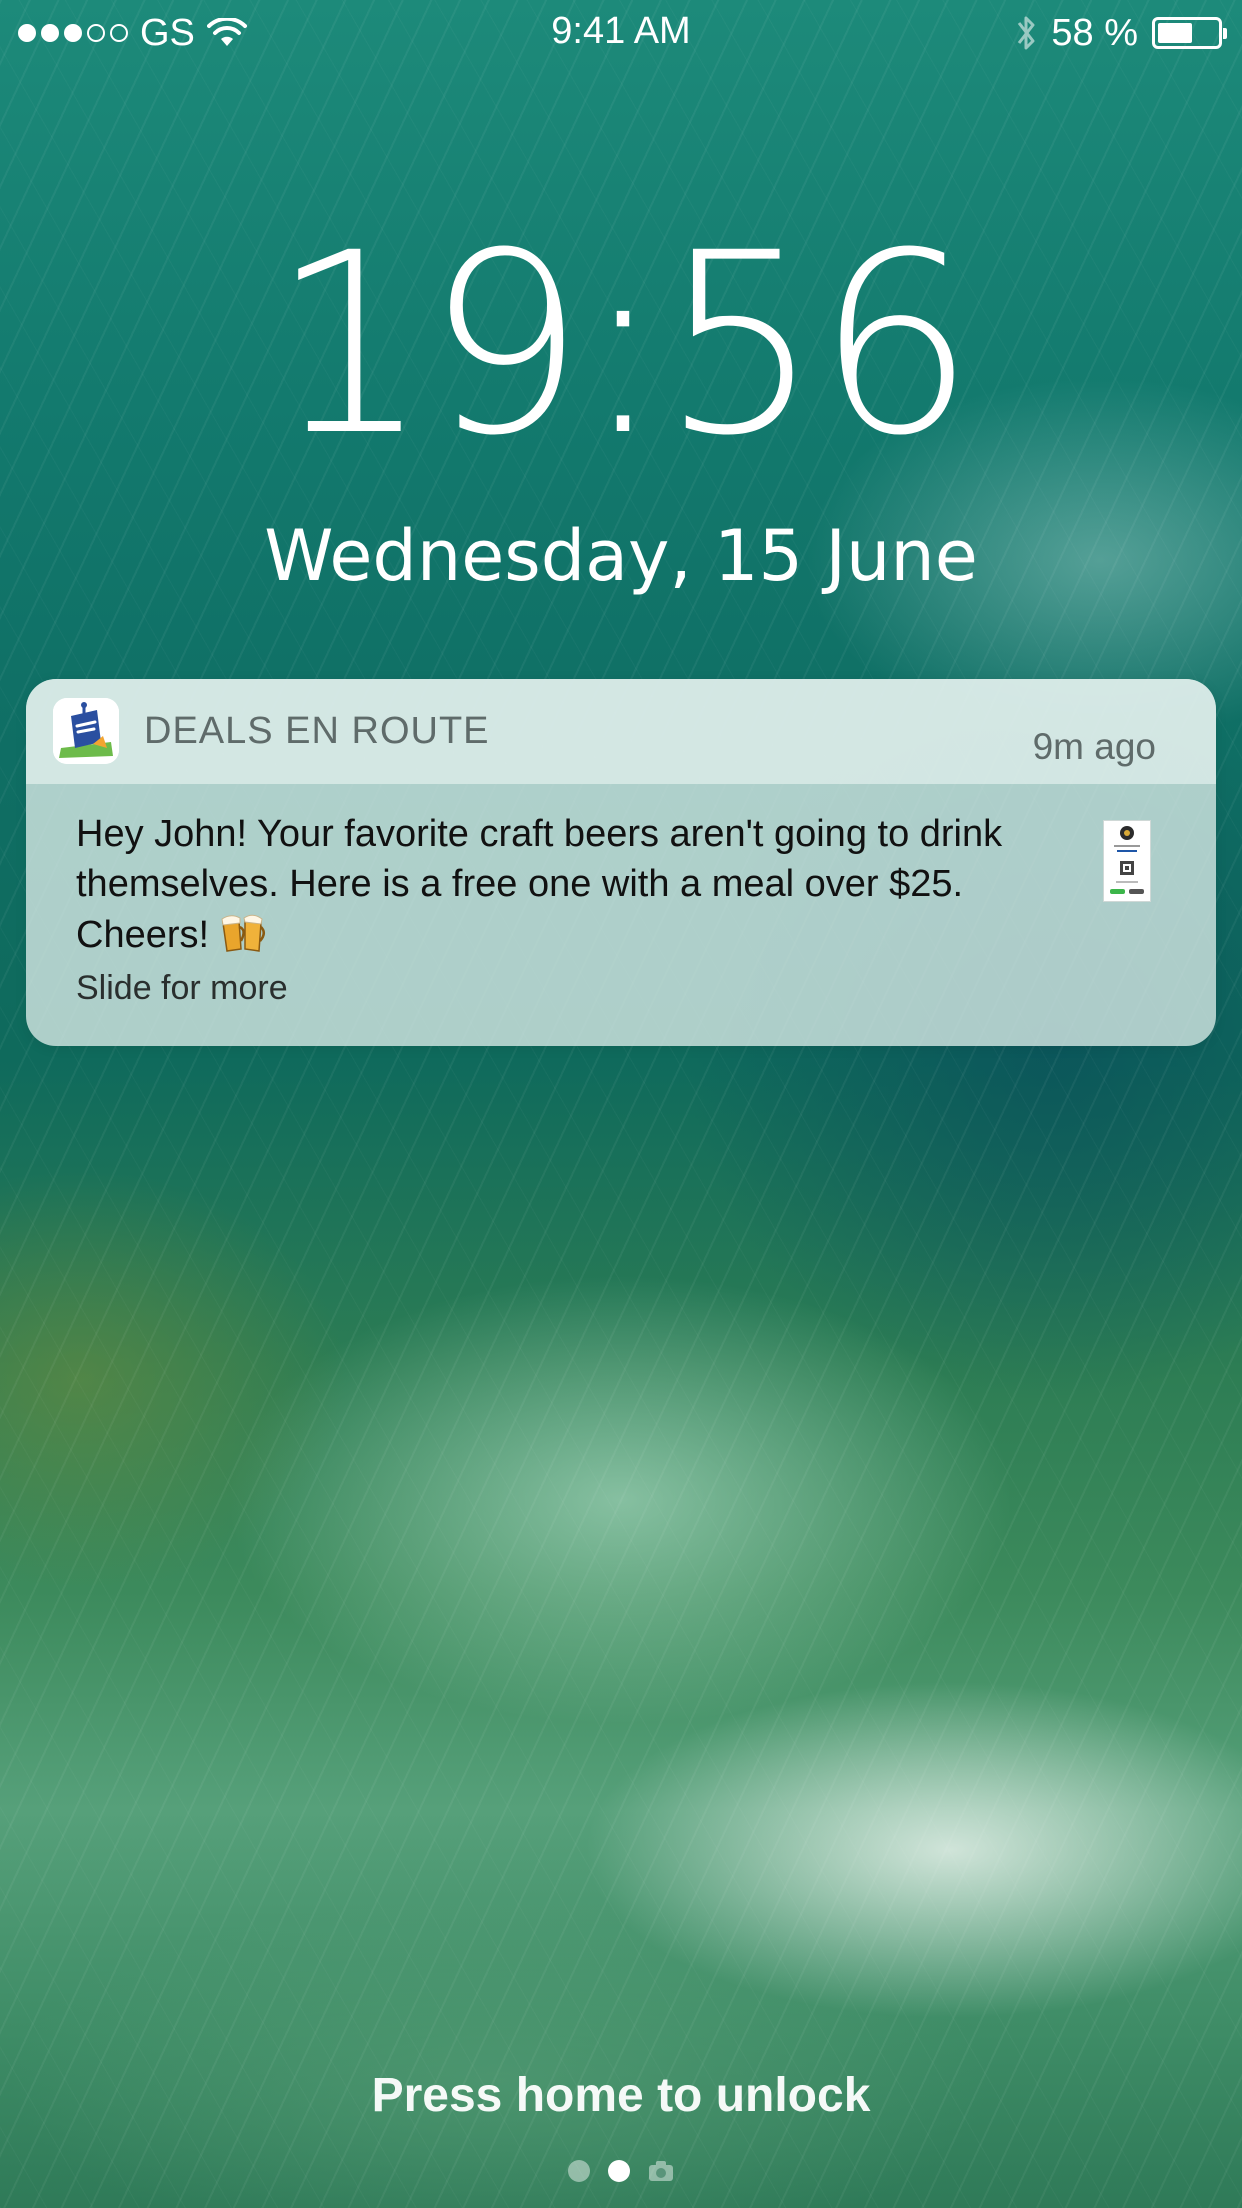 The height and width of the screenshot is (2208, 1242). Describe the element at coordinates (621, 556) in the screenshot. I see `lock-screen-date: Wednesday, 15 June` at that location.